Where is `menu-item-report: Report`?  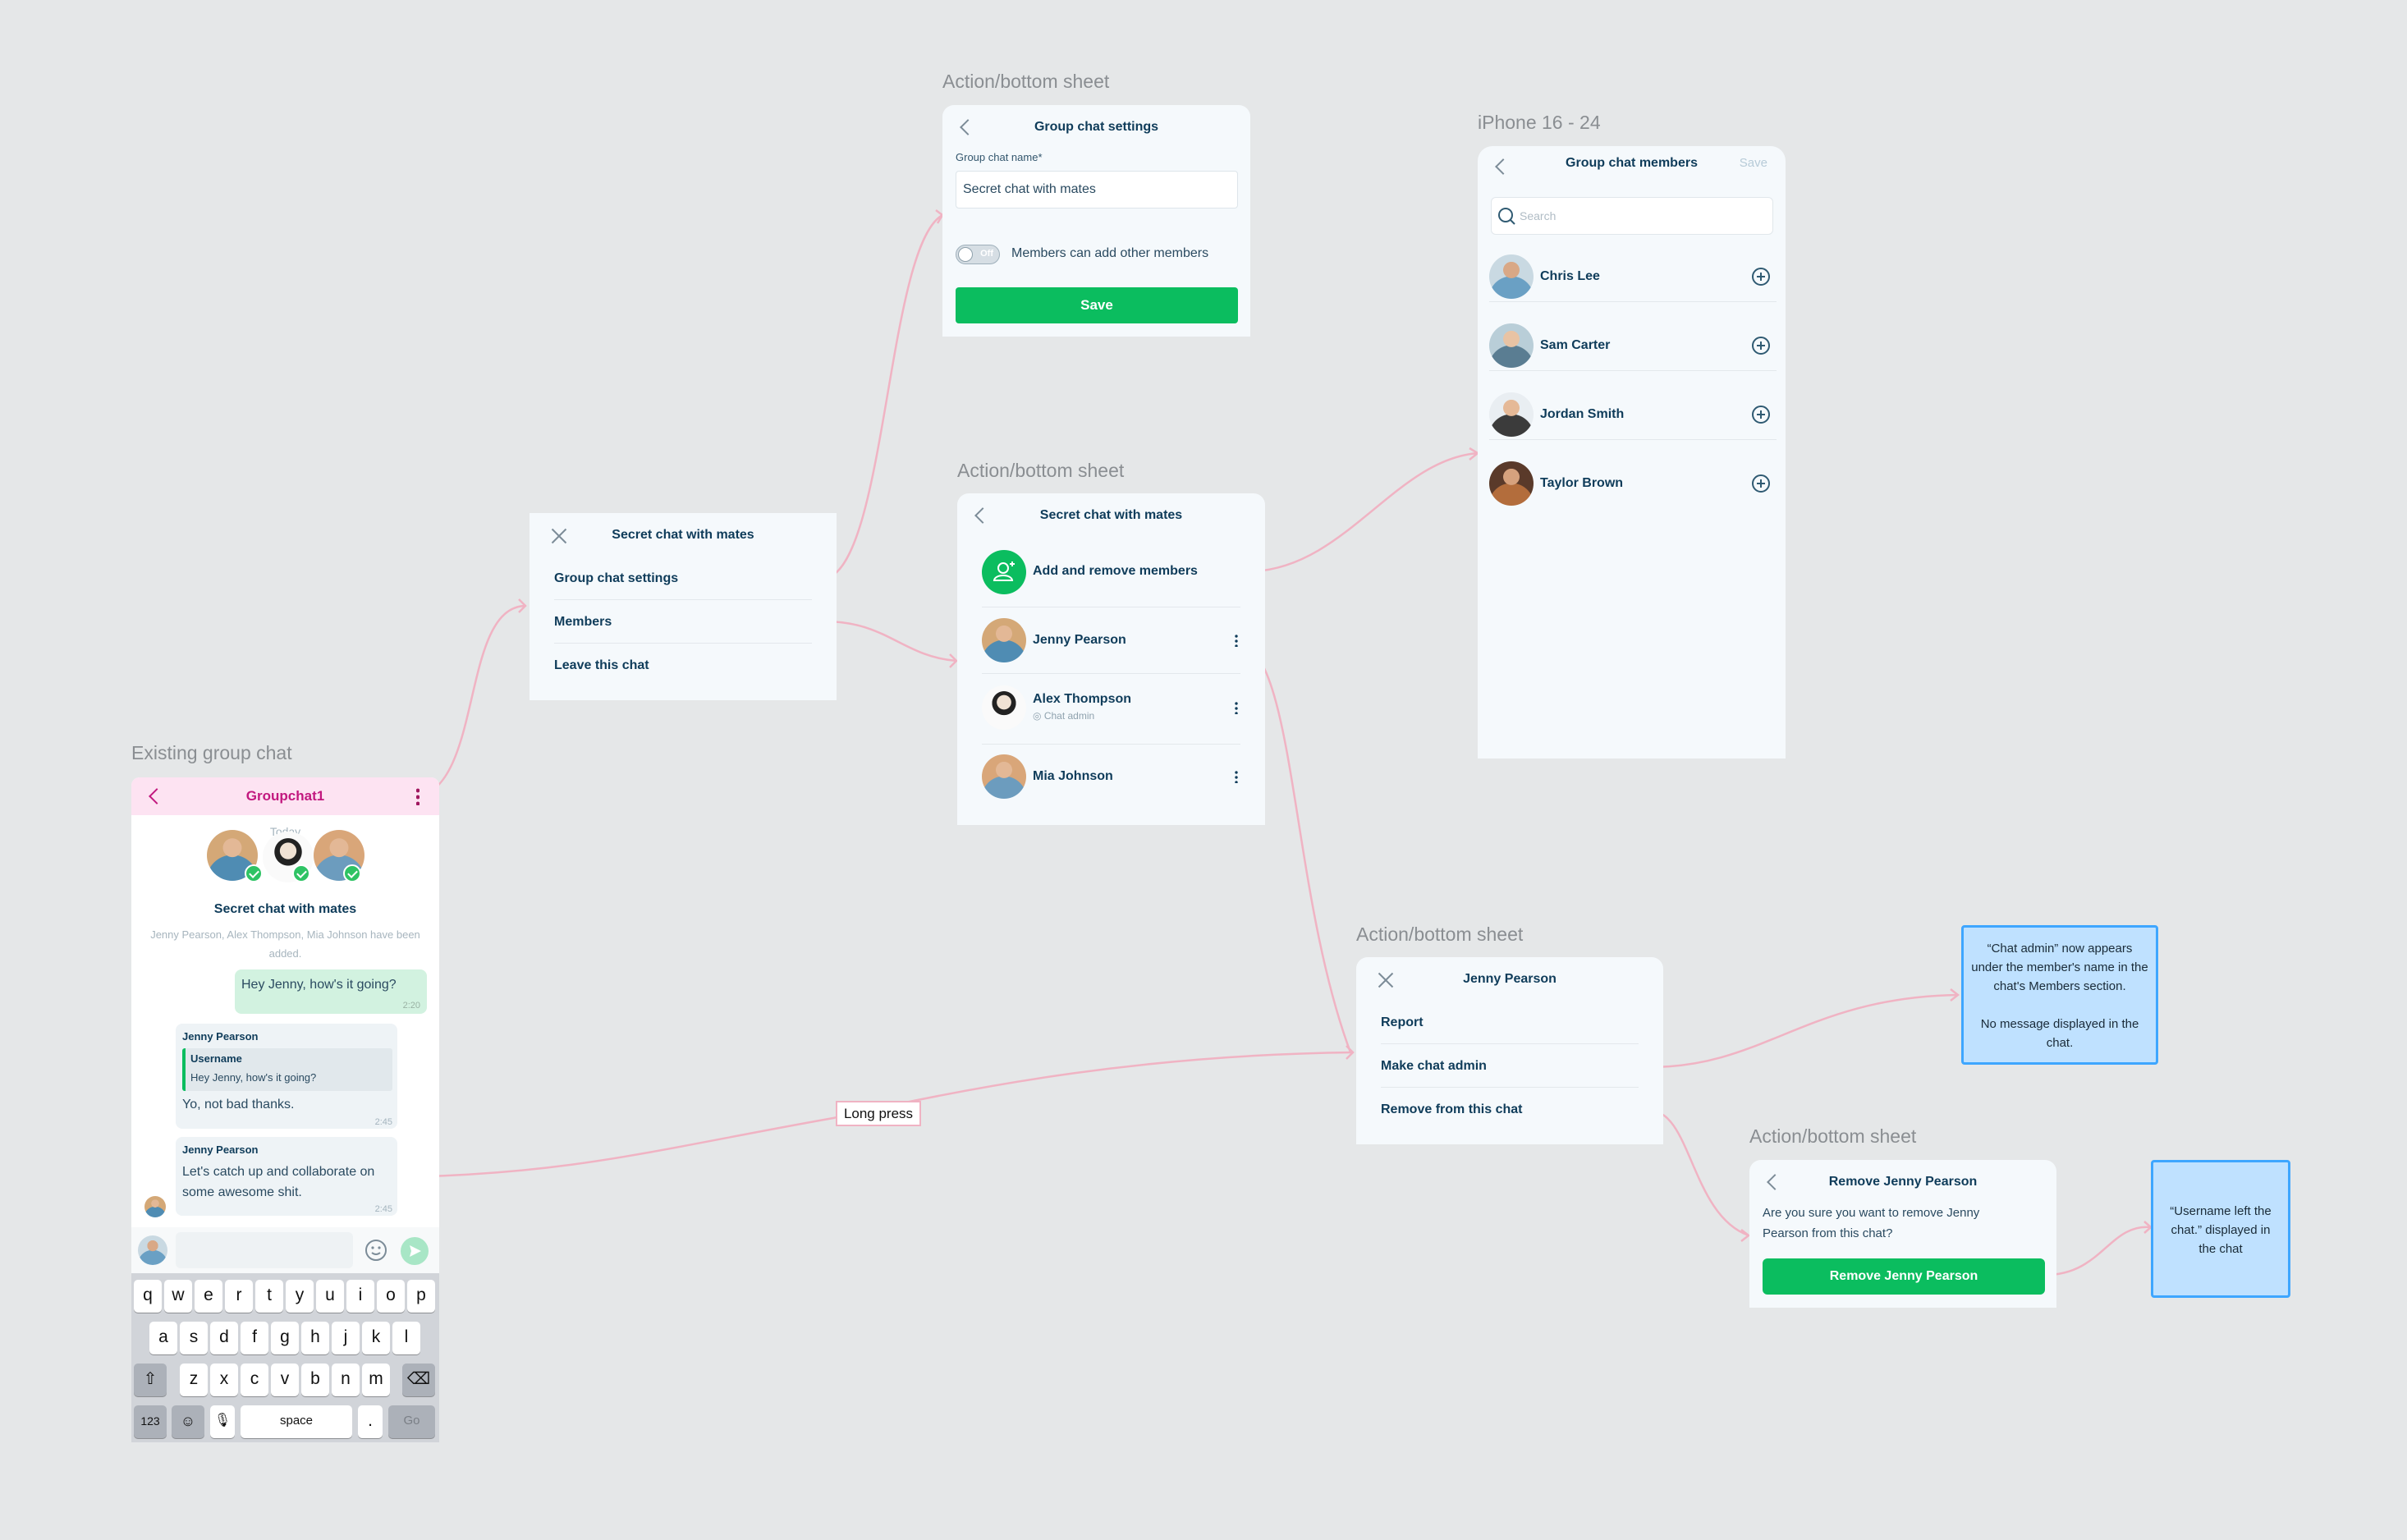 menu-item-report: Report is located at coordinates (1510, 1023).